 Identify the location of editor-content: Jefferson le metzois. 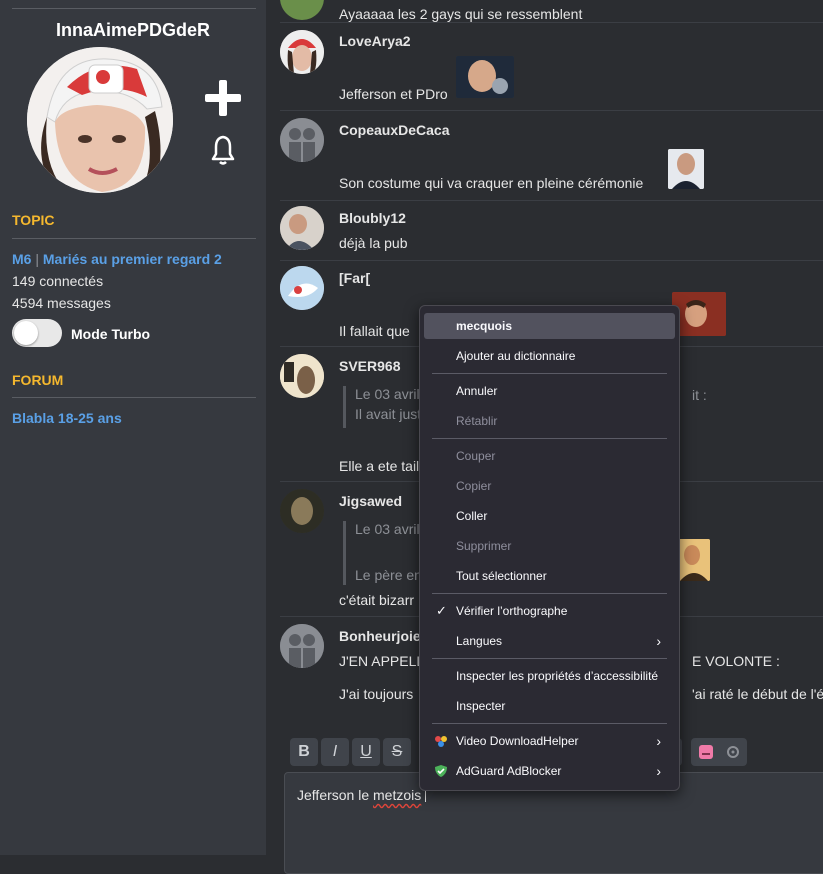
(362, 795).